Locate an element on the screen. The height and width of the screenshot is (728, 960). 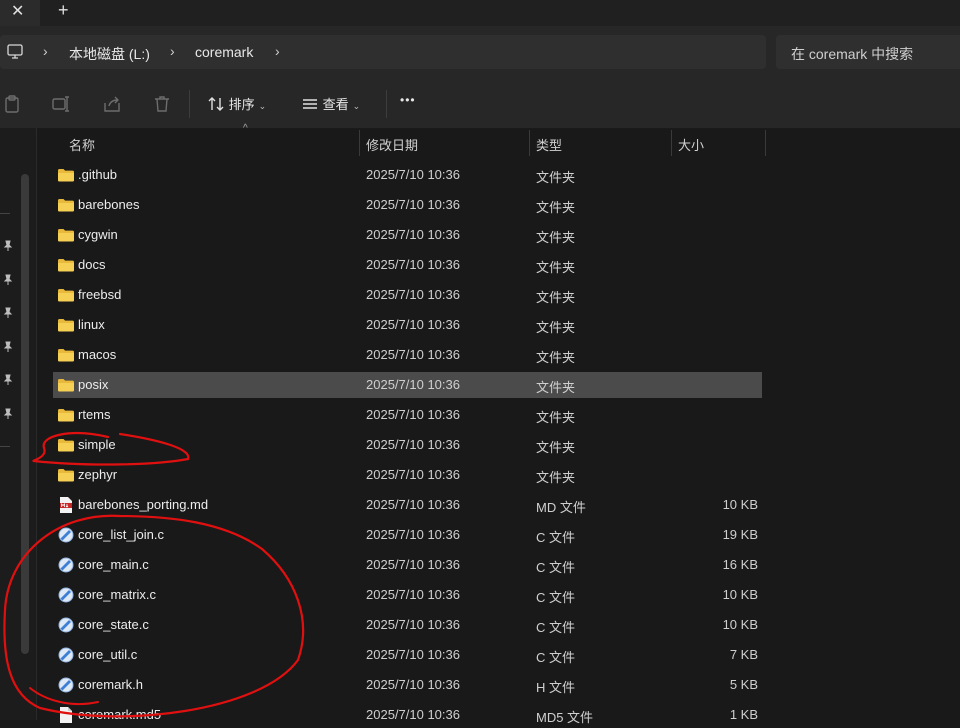
delete-icon is located at coordinates (162, 104).